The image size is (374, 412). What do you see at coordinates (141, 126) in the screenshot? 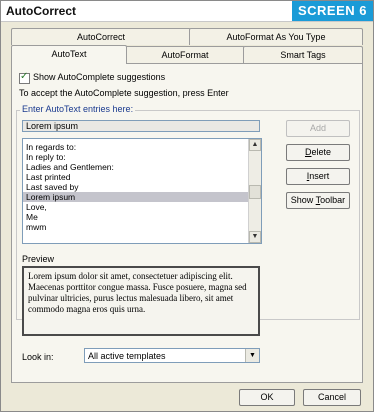
I see `autotext-entry-input: Lorem ipsum` at bounding box center [141, 126].